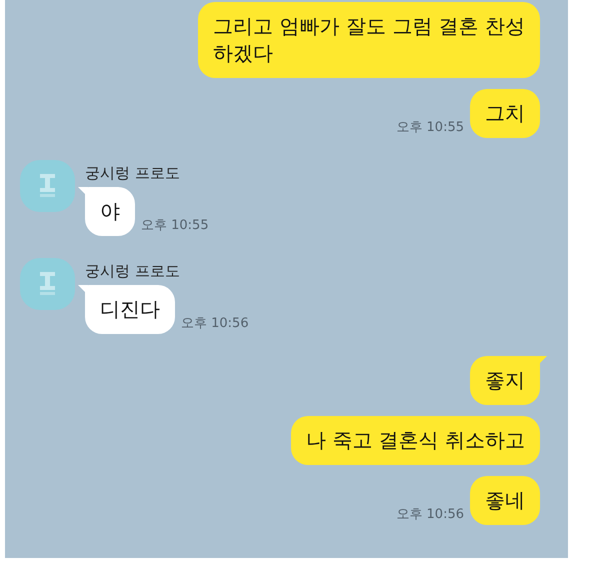 The image size is (600, 570). I want to click on message-bubble: 나 죽고 결혼식 취소하고, so click(415, 440).